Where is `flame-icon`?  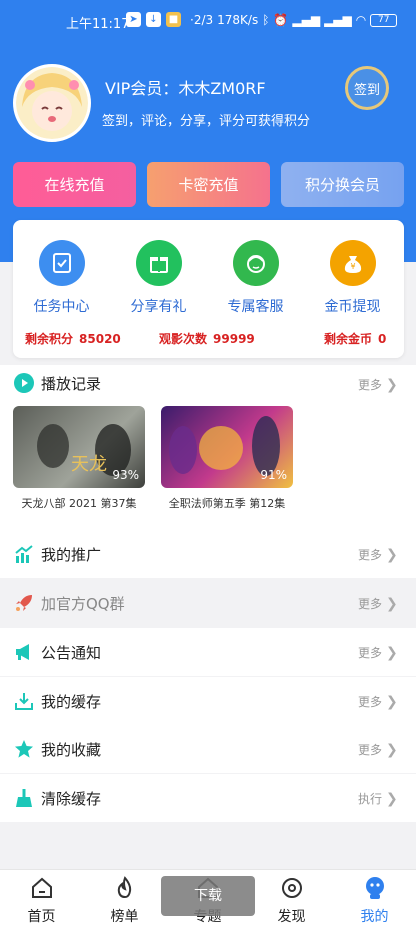 flame-icon is located at coordinates (124, 887).